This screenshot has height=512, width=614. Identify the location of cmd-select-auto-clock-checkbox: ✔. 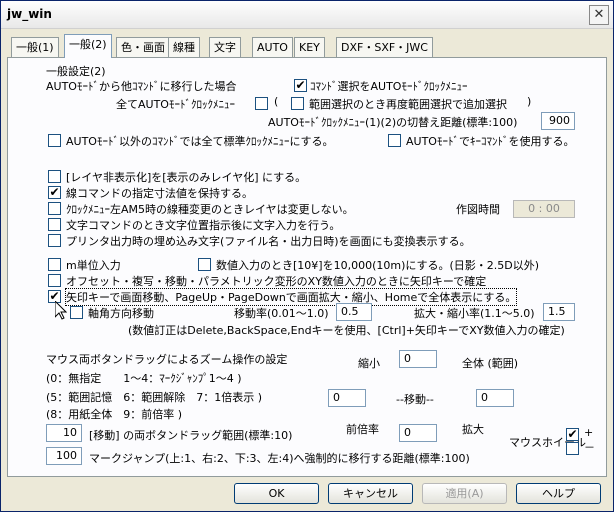
(300, 85).